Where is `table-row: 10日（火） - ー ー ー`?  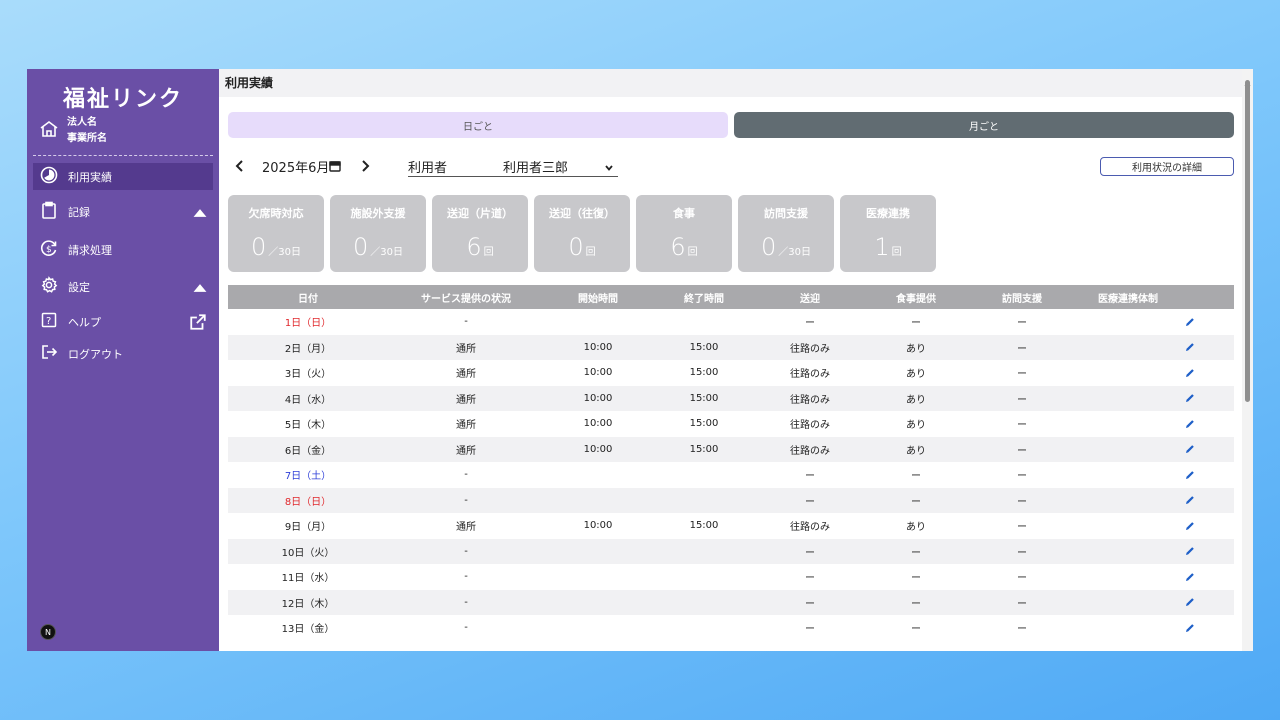 table-row: 10日（火） - ー ー ー is located at coordinates (731, 551).